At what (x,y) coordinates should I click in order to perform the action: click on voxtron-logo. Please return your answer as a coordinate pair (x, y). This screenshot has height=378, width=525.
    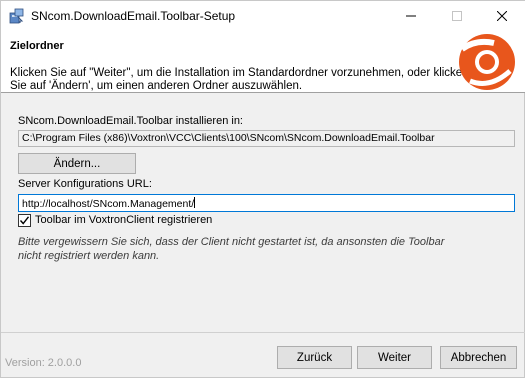
    Looking at the image, I should click on (487, 62).